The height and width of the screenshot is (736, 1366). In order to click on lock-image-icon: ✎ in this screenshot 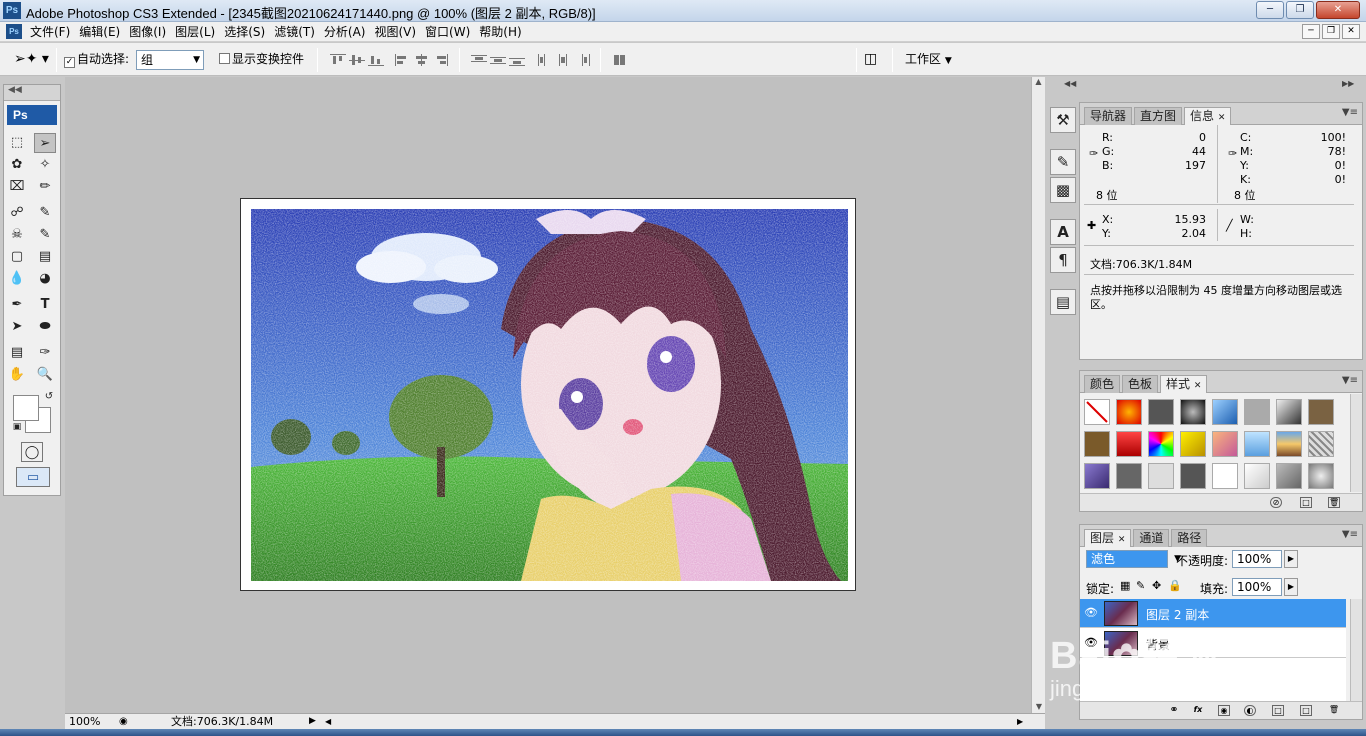, I will do `click(1140, 585)`.